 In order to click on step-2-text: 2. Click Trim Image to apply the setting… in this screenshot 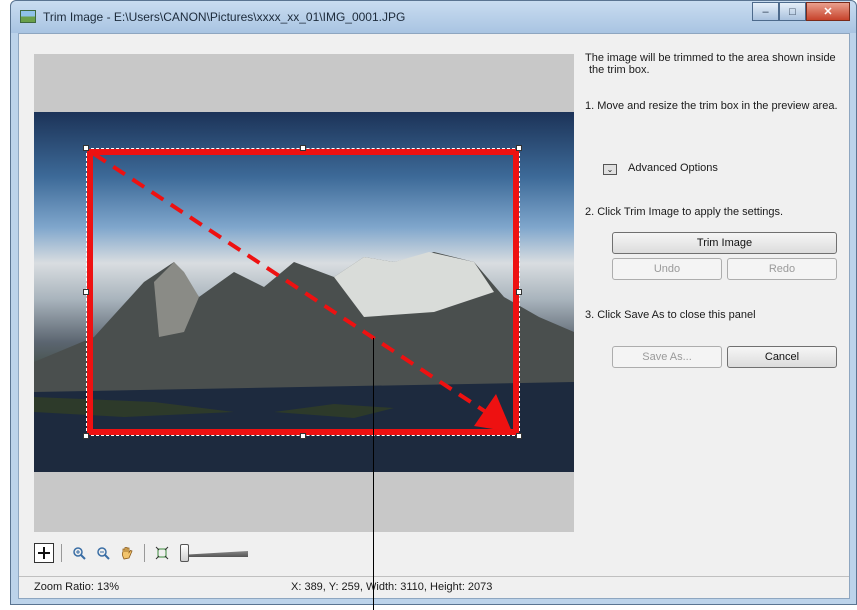, I will do `click(684, 212)`.